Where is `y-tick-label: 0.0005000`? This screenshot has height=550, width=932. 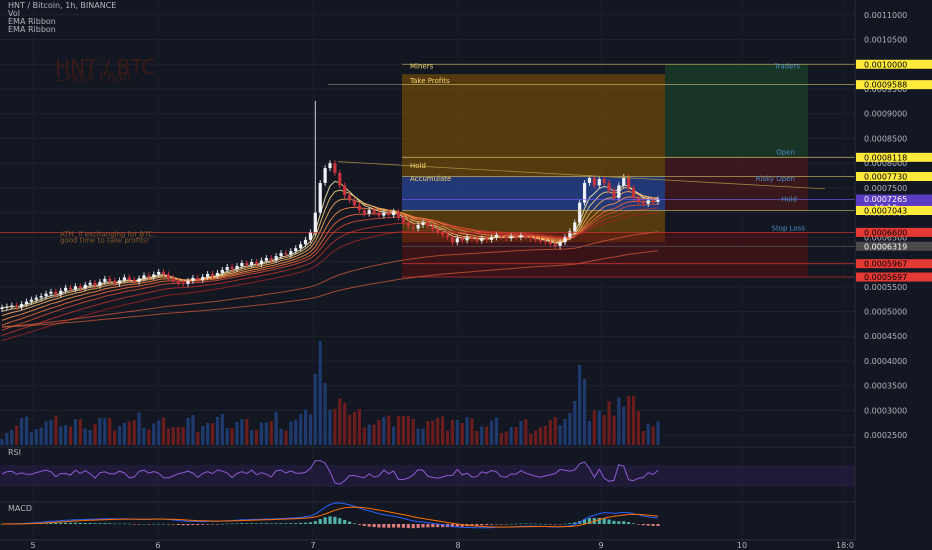
y-tick-label: 0.0005000 is located at coordinates (885, 312).